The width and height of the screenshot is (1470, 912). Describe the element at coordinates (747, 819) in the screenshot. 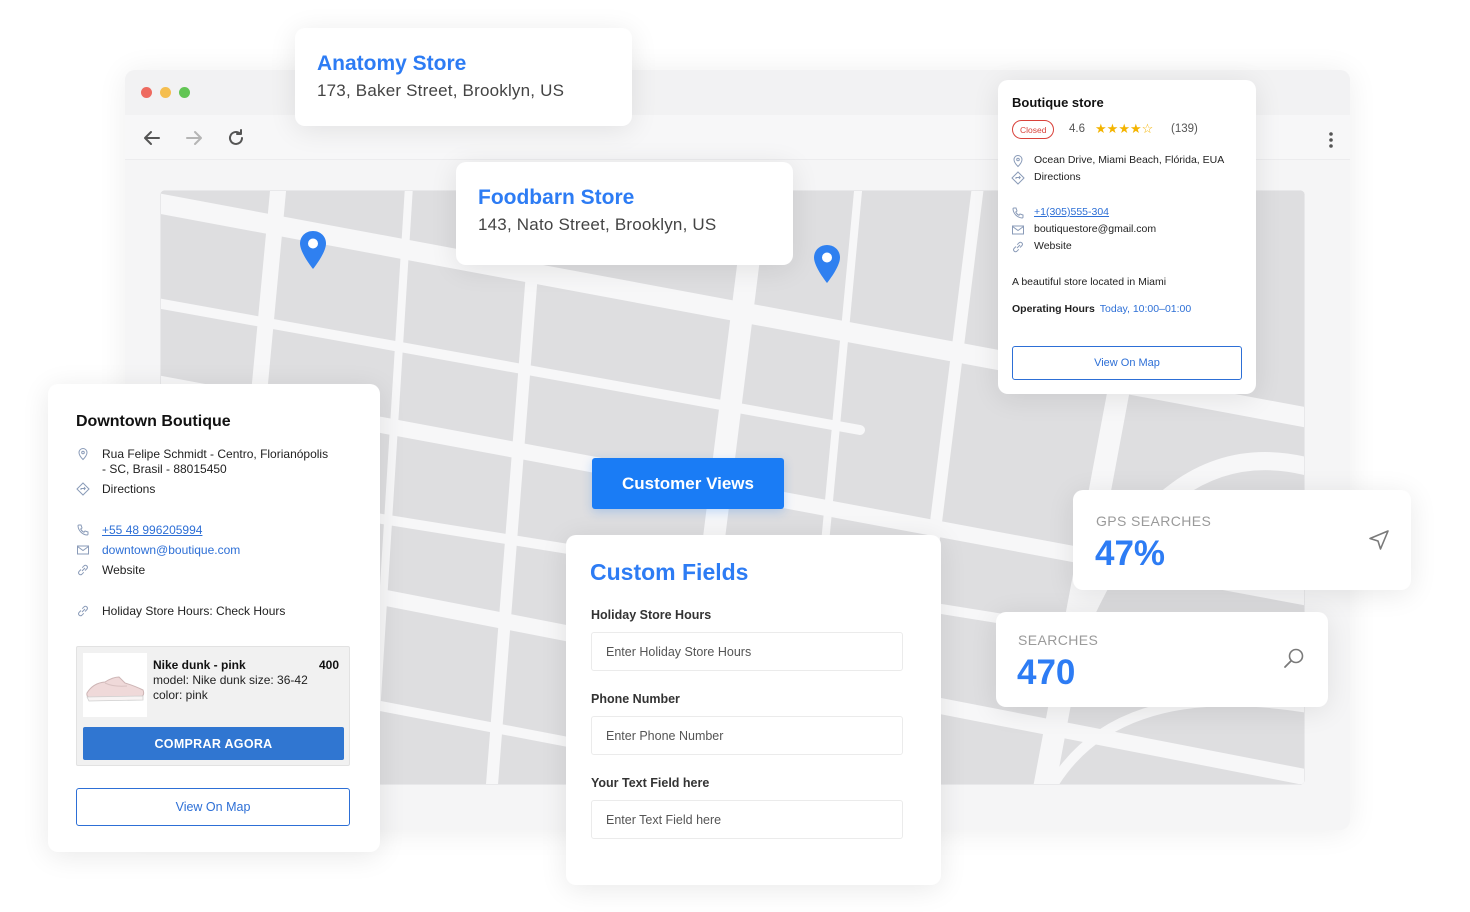

I see `text-field-input: Enter Text Field here` at that location.